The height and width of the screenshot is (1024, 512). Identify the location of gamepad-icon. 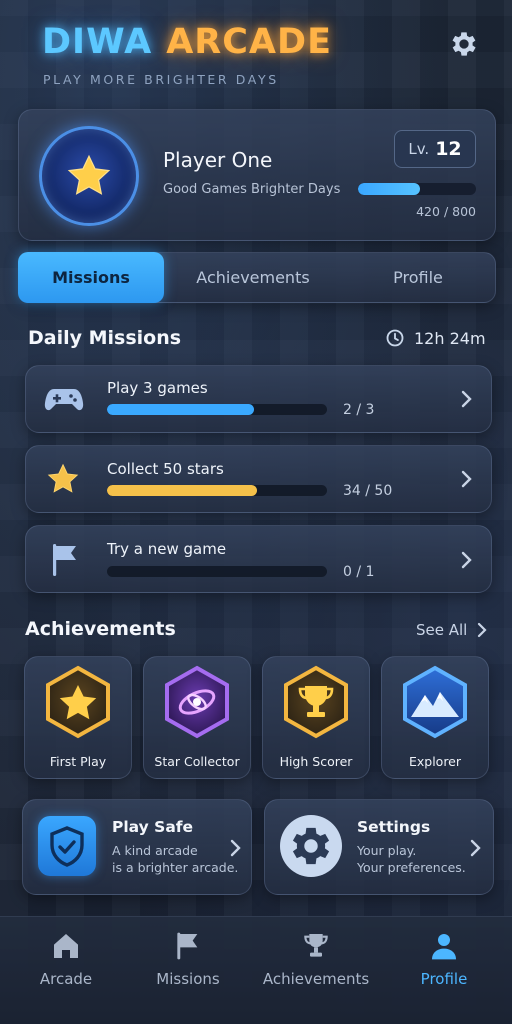
(64, 402).